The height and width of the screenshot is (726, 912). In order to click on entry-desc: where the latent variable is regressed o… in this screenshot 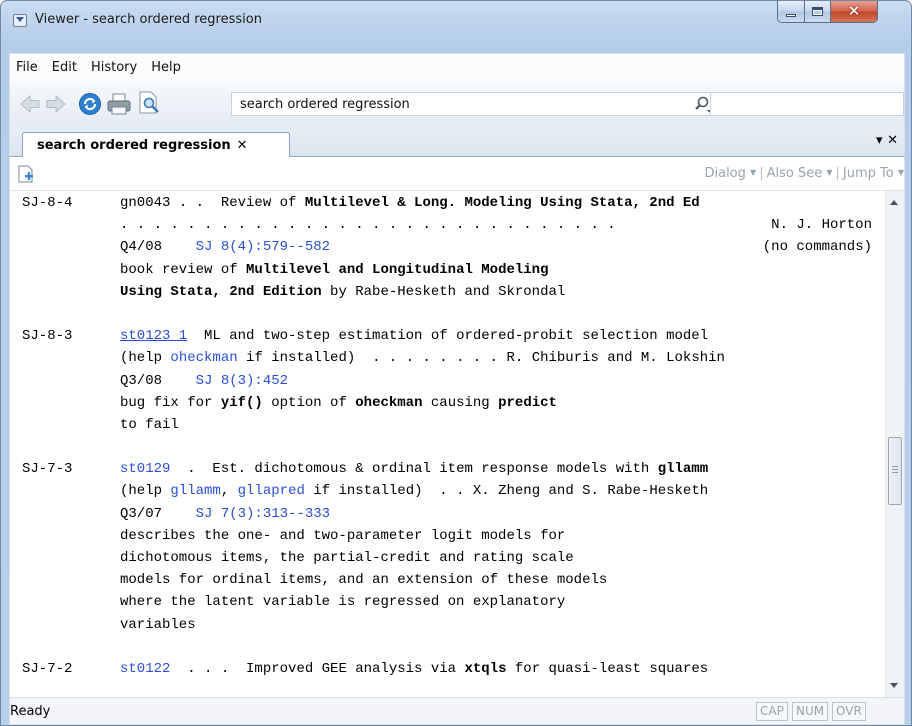, I will do `click(343, 602)`.